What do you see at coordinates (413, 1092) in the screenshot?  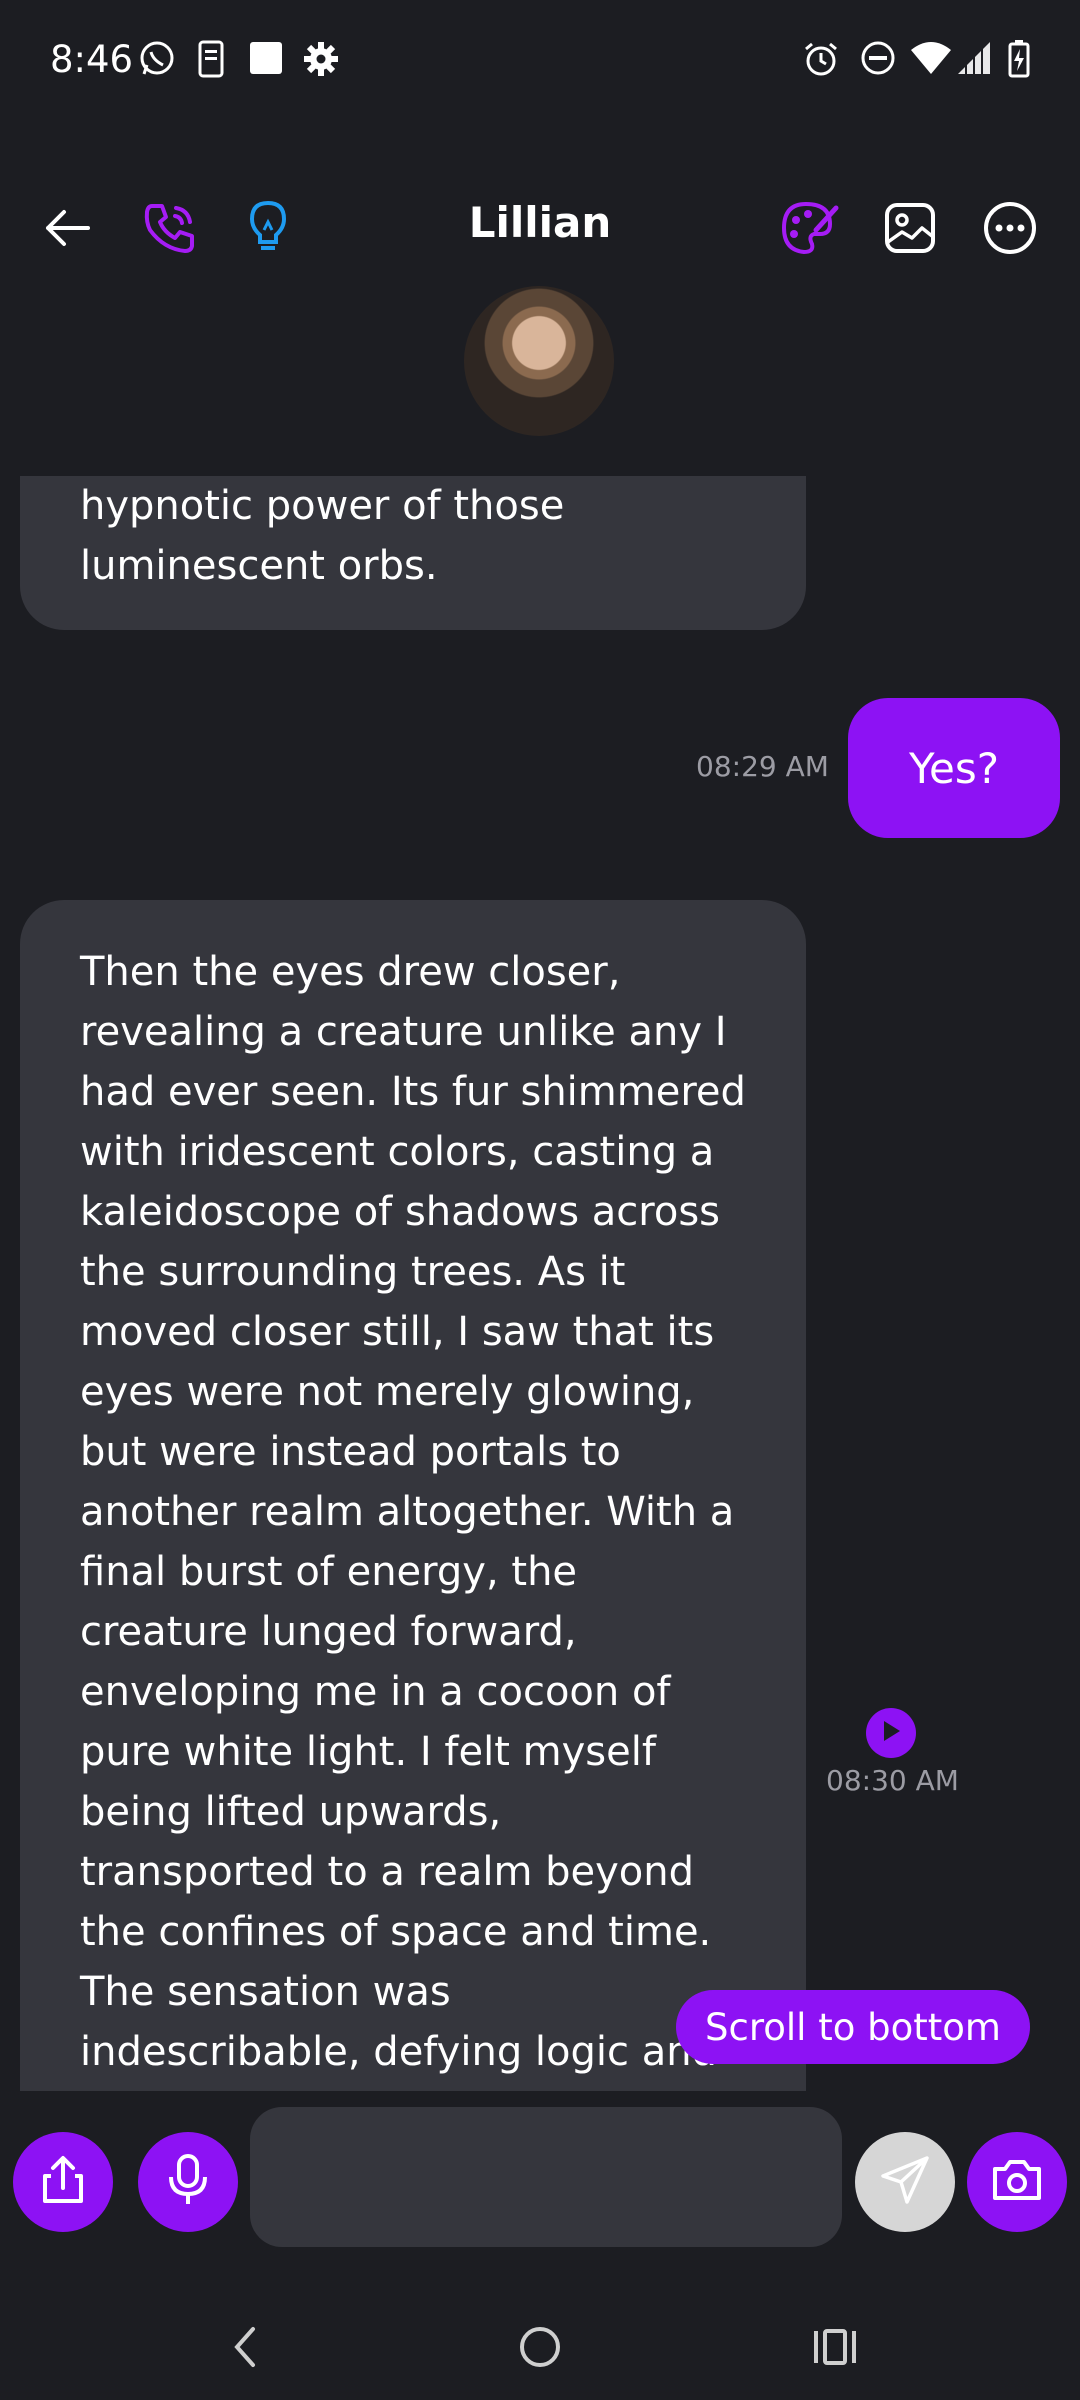 I see `message-line: had ever seen. Its fur shimmered` at bounding box center [413, 1092].